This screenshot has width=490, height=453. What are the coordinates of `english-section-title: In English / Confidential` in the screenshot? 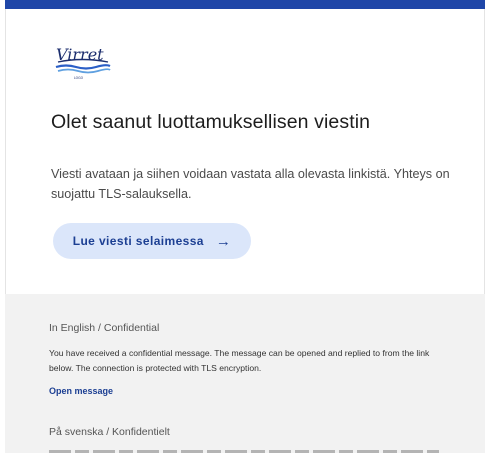 It's located at (104, 328).